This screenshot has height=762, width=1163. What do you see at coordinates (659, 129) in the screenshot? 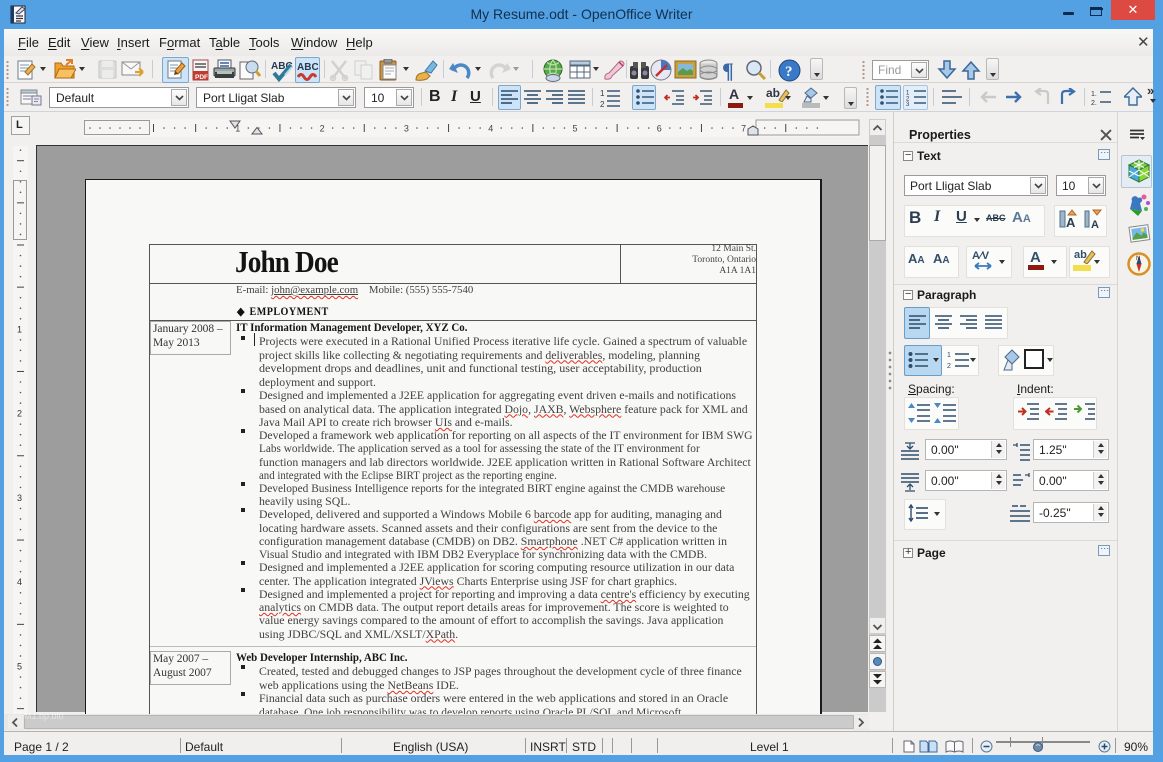
I see `svg-text: 6` at bounding box center [659, 129].